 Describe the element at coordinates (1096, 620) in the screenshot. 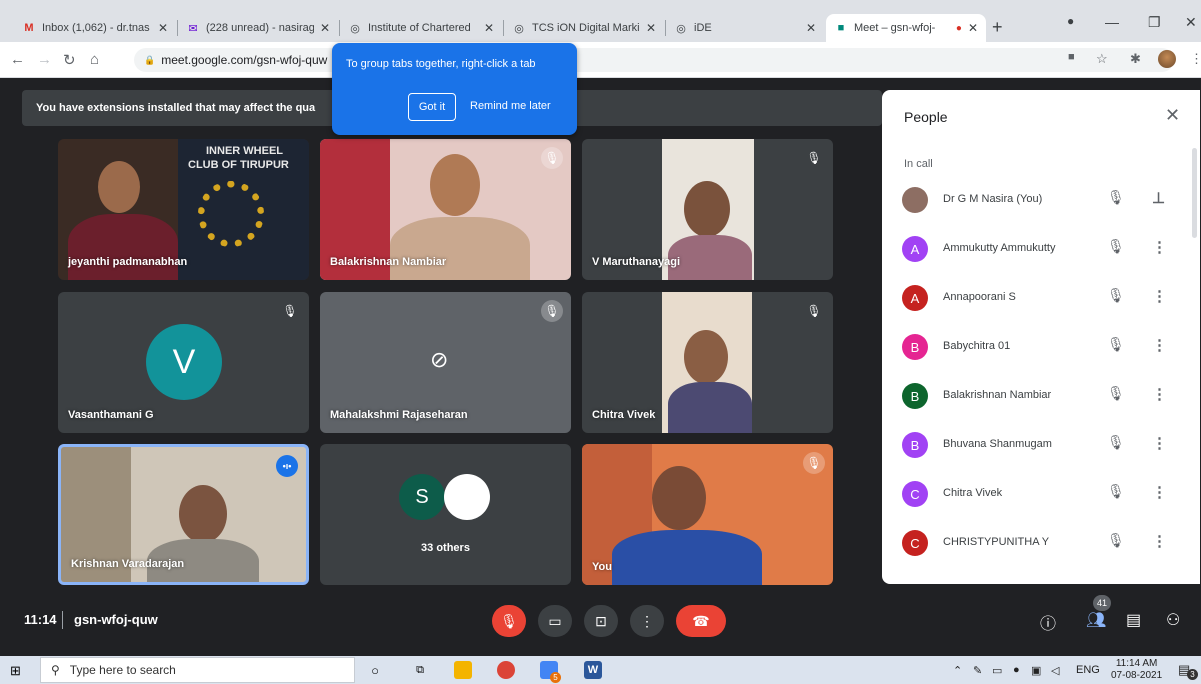

I see `people-icon: 👥︎` at that location.